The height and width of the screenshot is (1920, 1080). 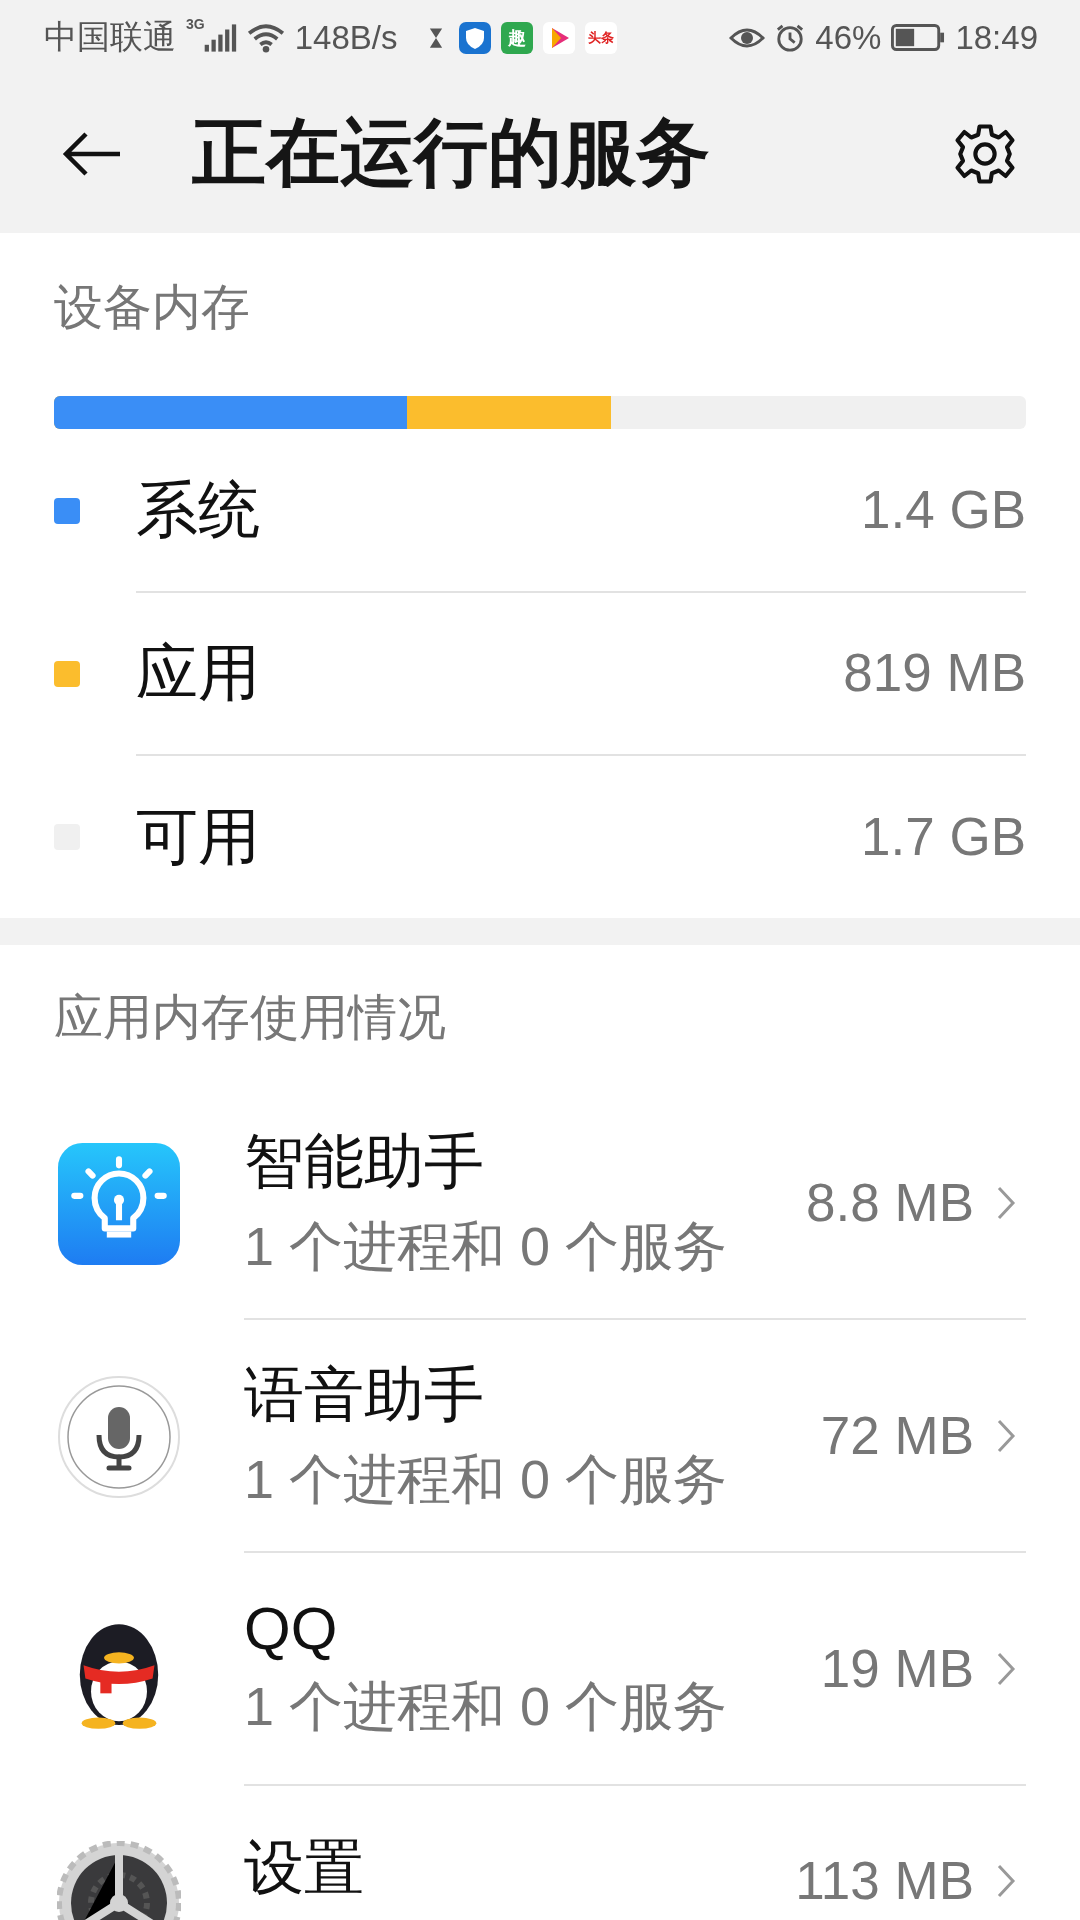 What do you see at coordinates (152, 307) in the screenshot?
I see `section-title: 设备内存` at bounding box center [152, 307].